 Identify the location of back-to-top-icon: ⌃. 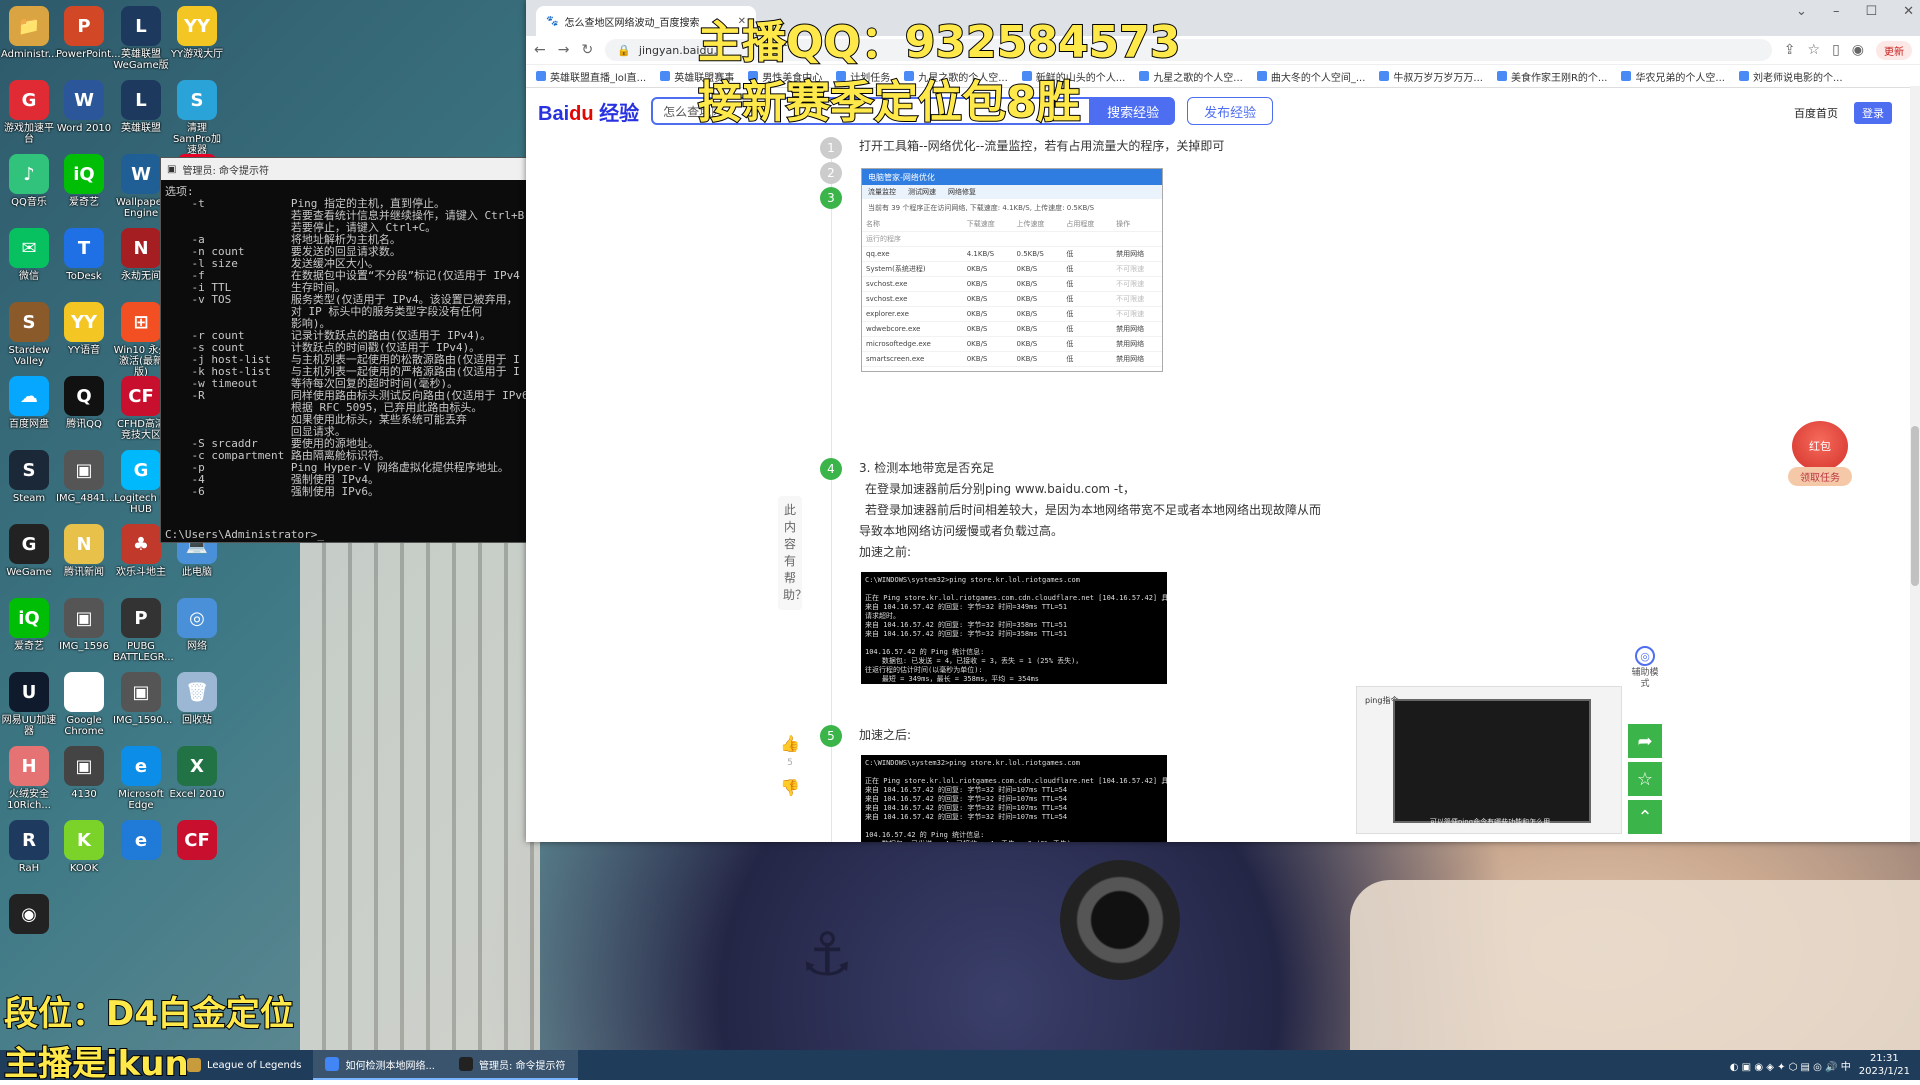
(1645, 817).